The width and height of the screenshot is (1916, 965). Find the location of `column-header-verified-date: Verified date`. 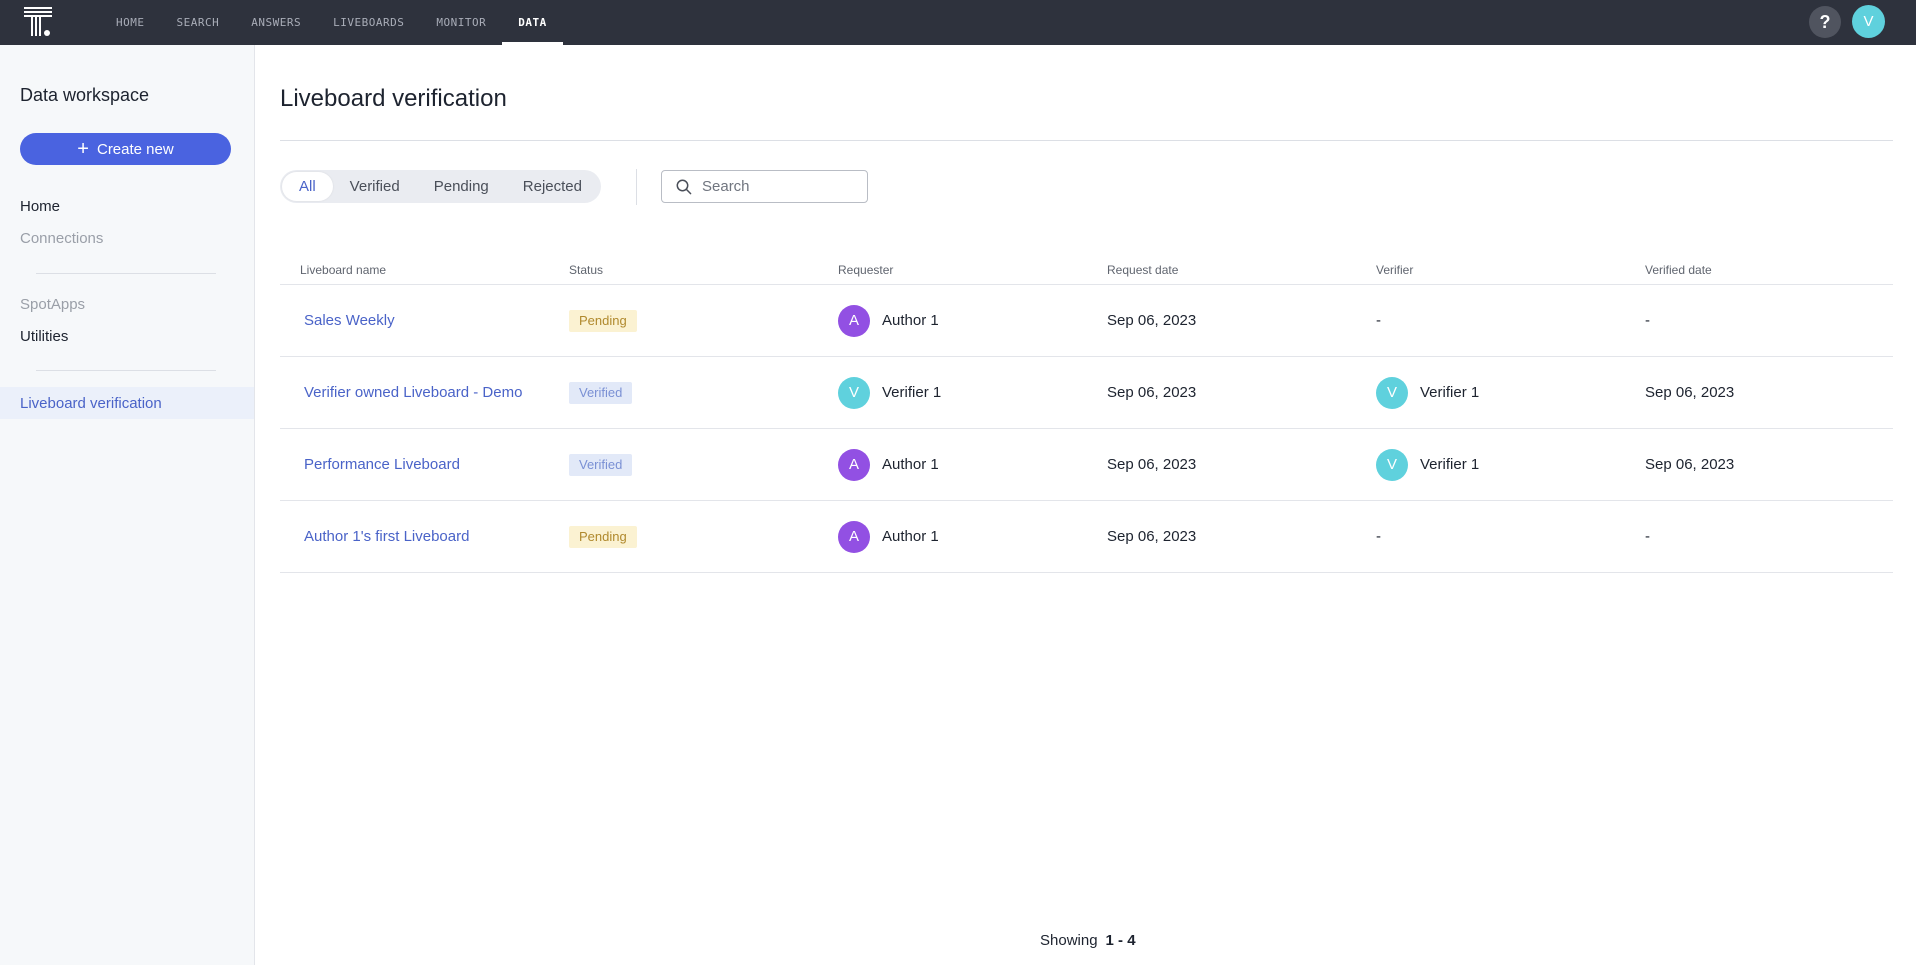

column-header-verified-date: Verified date is located at coordinates (1678, 270).